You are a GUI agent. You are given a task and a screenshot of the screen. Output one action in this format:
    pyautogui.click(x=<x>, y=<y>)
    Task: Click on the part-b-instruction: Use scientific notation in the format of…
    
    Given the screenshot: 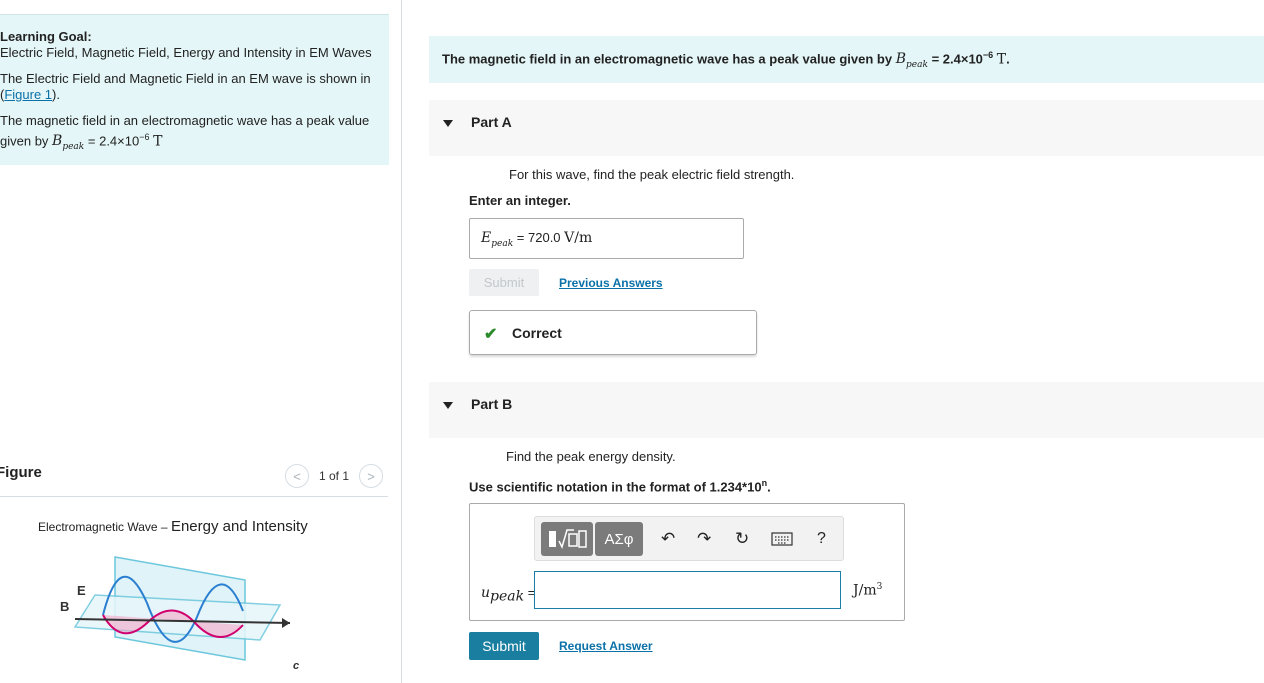 What is the action you would take?
    pyautogui.click(x=620, y=486)
    